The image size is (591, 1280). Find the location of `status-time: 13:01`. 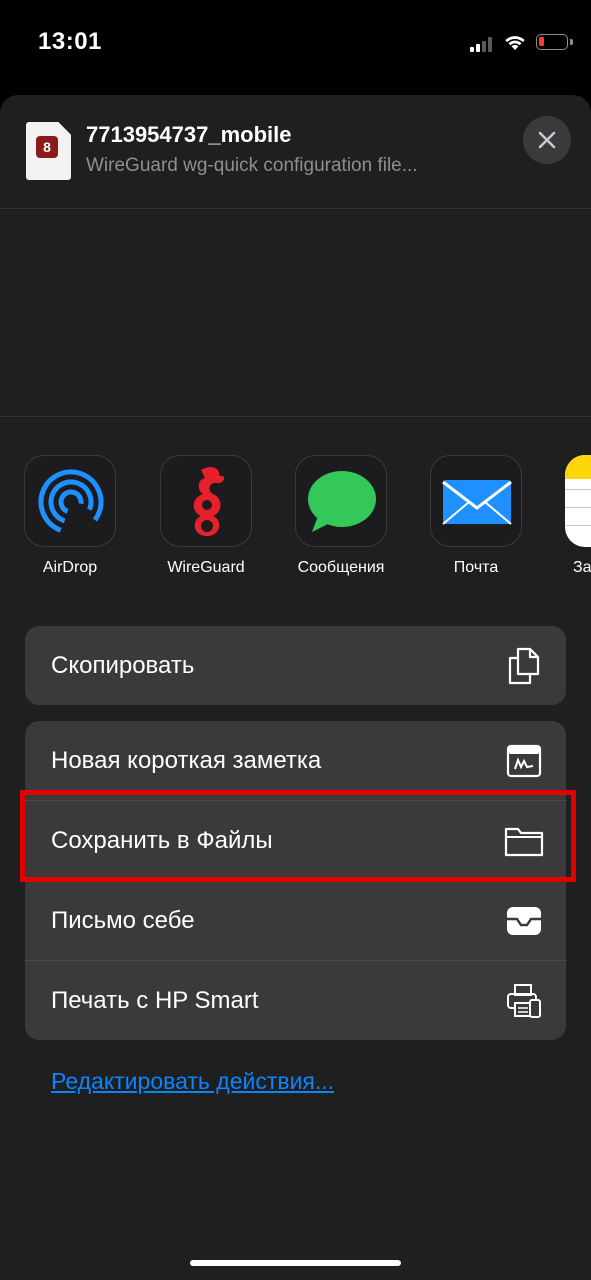

status-time: 13:01 is located at coordinates (70, 41).